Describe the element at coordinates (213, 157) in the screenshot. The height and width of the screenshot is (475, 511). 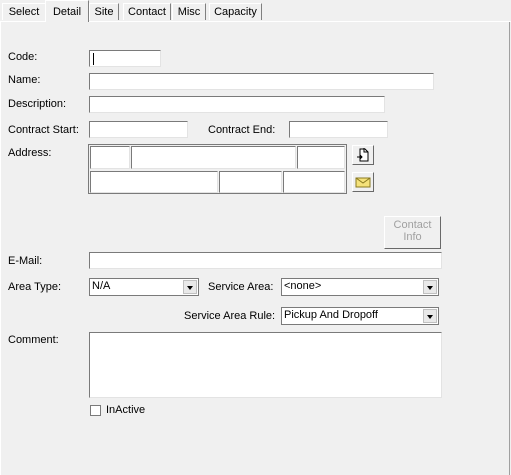
I see `address-line1-field-b` at that location.